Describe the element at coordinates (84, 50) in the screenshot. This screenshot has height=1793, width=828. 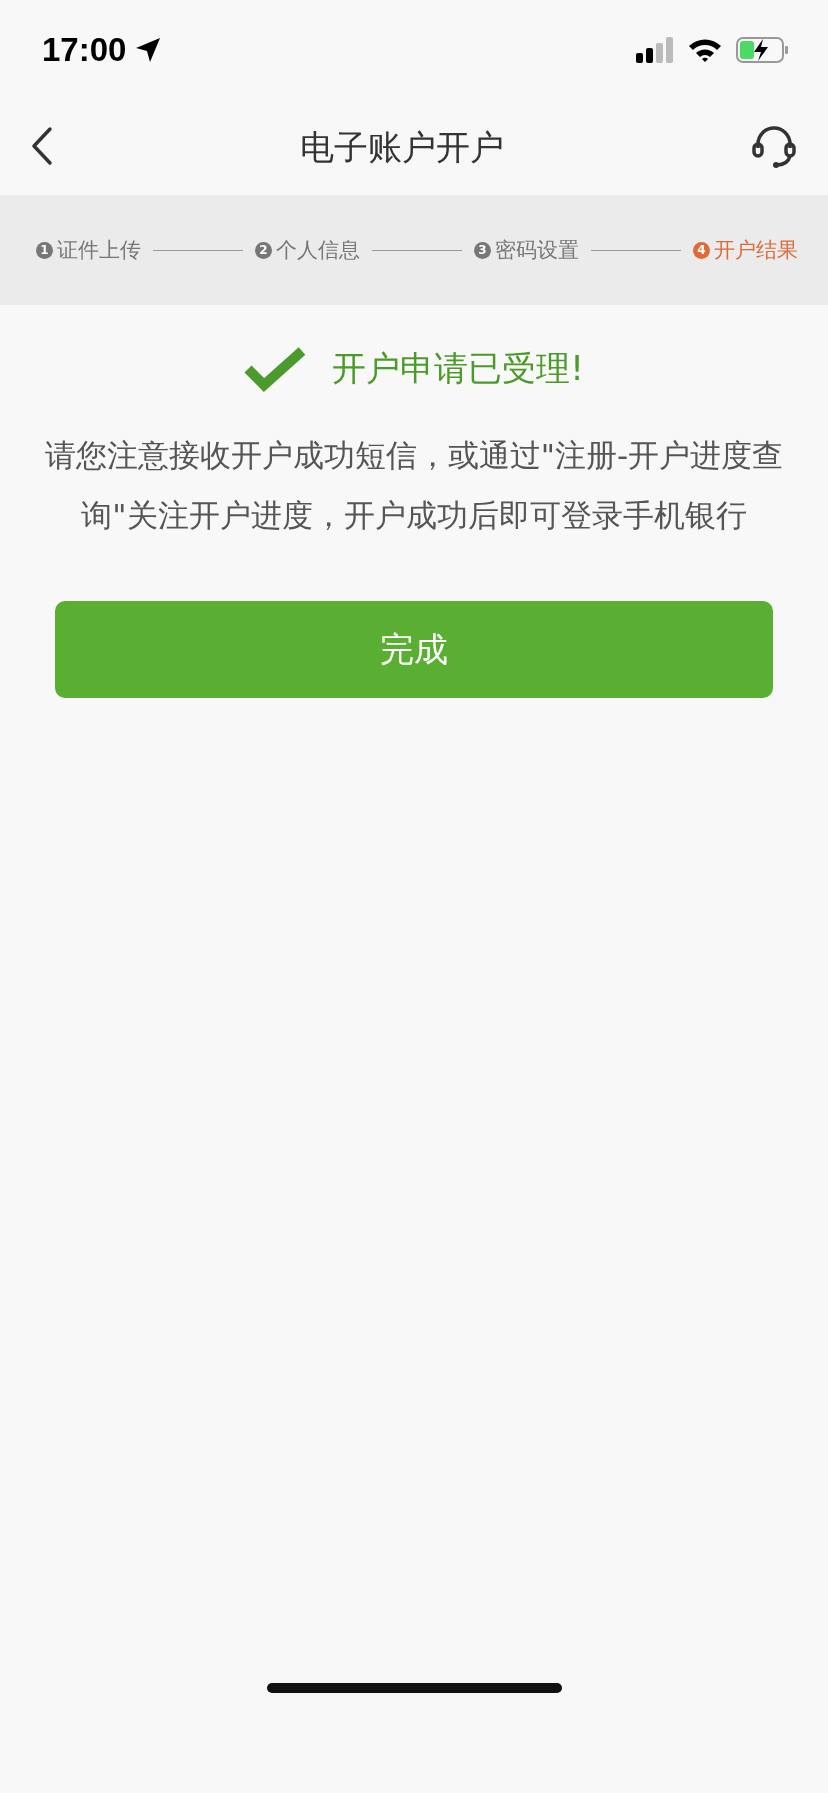
I see `status-time: 17:00` at that location.